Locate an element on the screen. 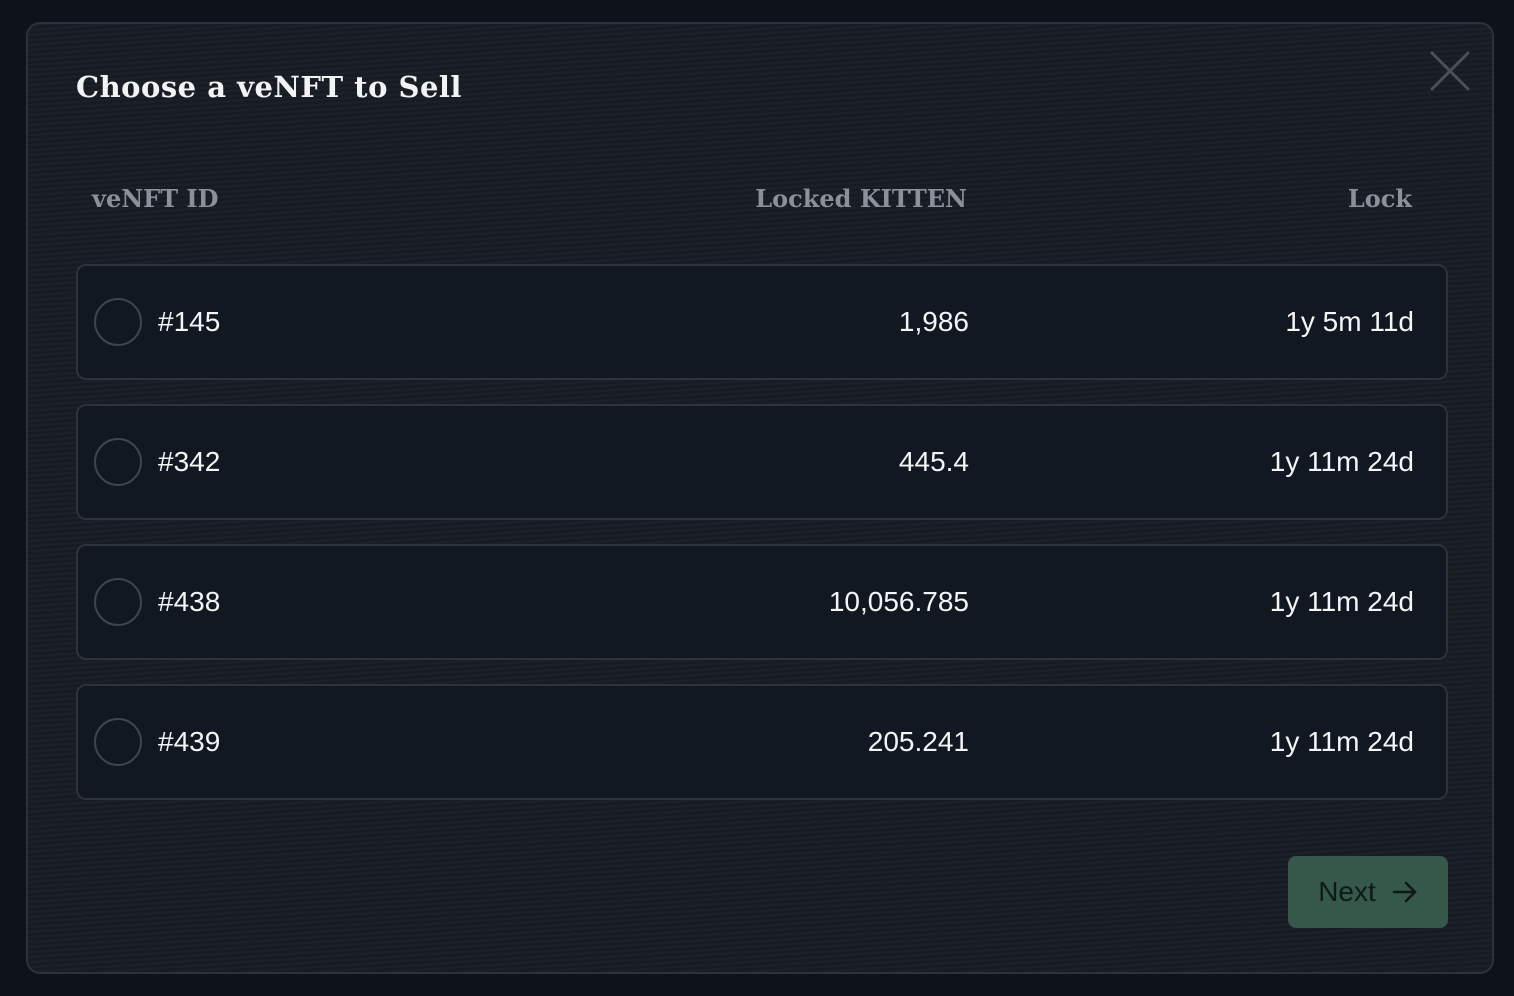 Image resolution: width=1514 pixels, height=996 pixels. venft-id: #342 is located at coordinates (189, 461).